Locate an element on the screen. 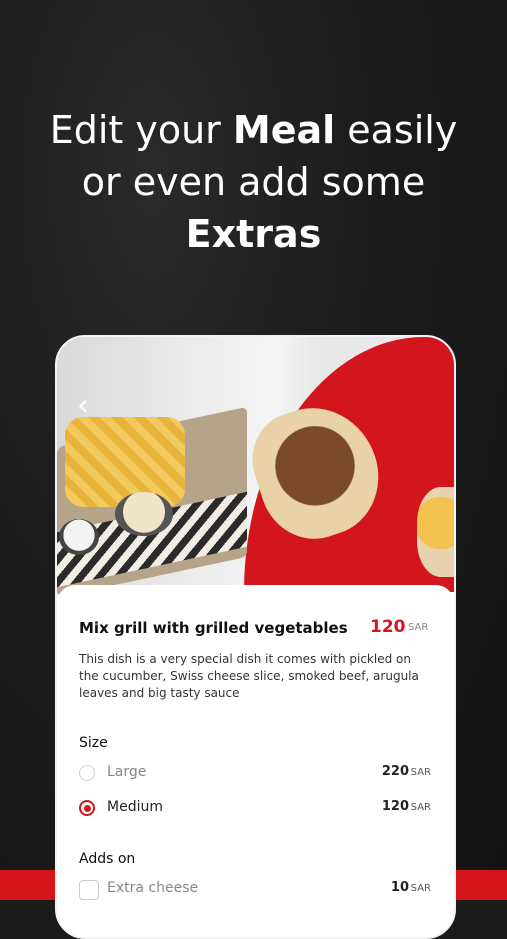  chevron-left-icon: ‹ is located at coordinates (83, 405).